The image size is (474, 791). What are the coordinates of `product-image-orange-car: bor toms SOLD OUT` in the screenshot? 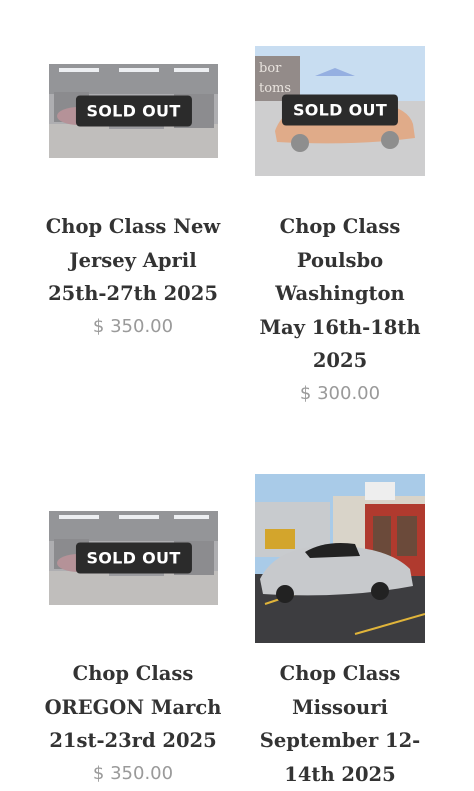 It's located at (340, 111).